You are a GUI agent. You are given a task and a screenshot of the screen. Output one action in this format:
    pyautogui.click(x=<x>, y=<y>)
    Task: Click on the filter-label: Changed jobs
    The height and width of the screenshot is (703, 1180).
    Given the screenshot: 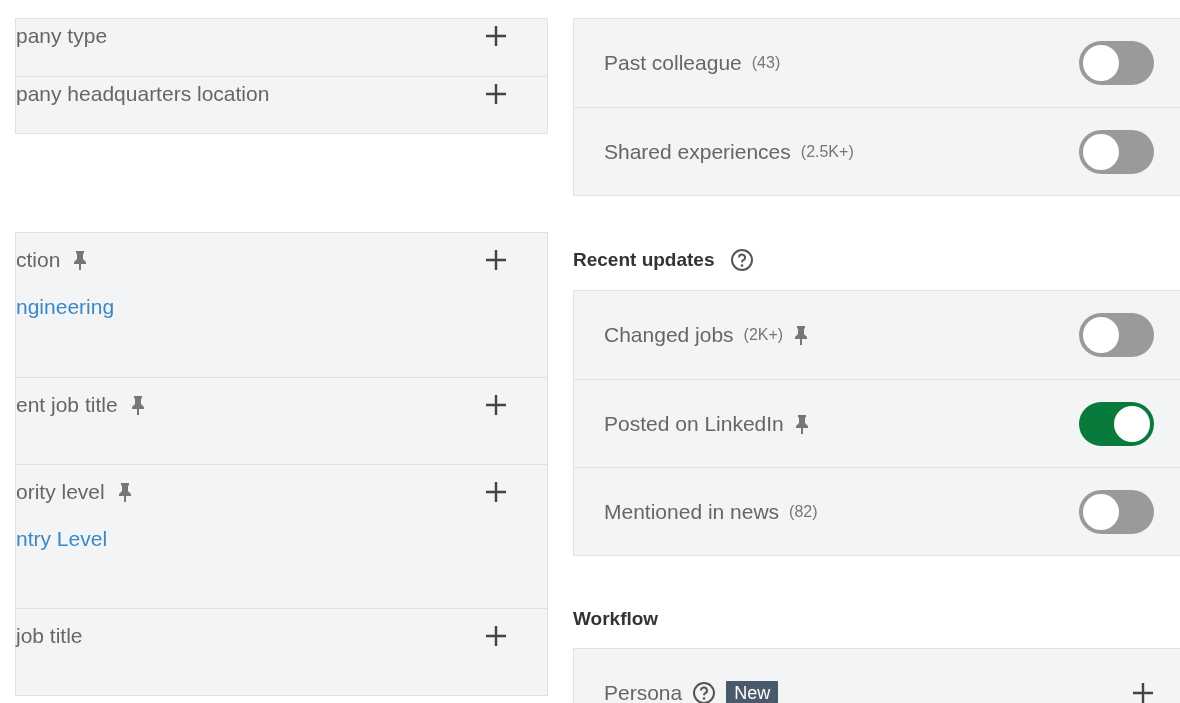 What is the action you would take?
    pyautogui.click(x=669, y=335)
    